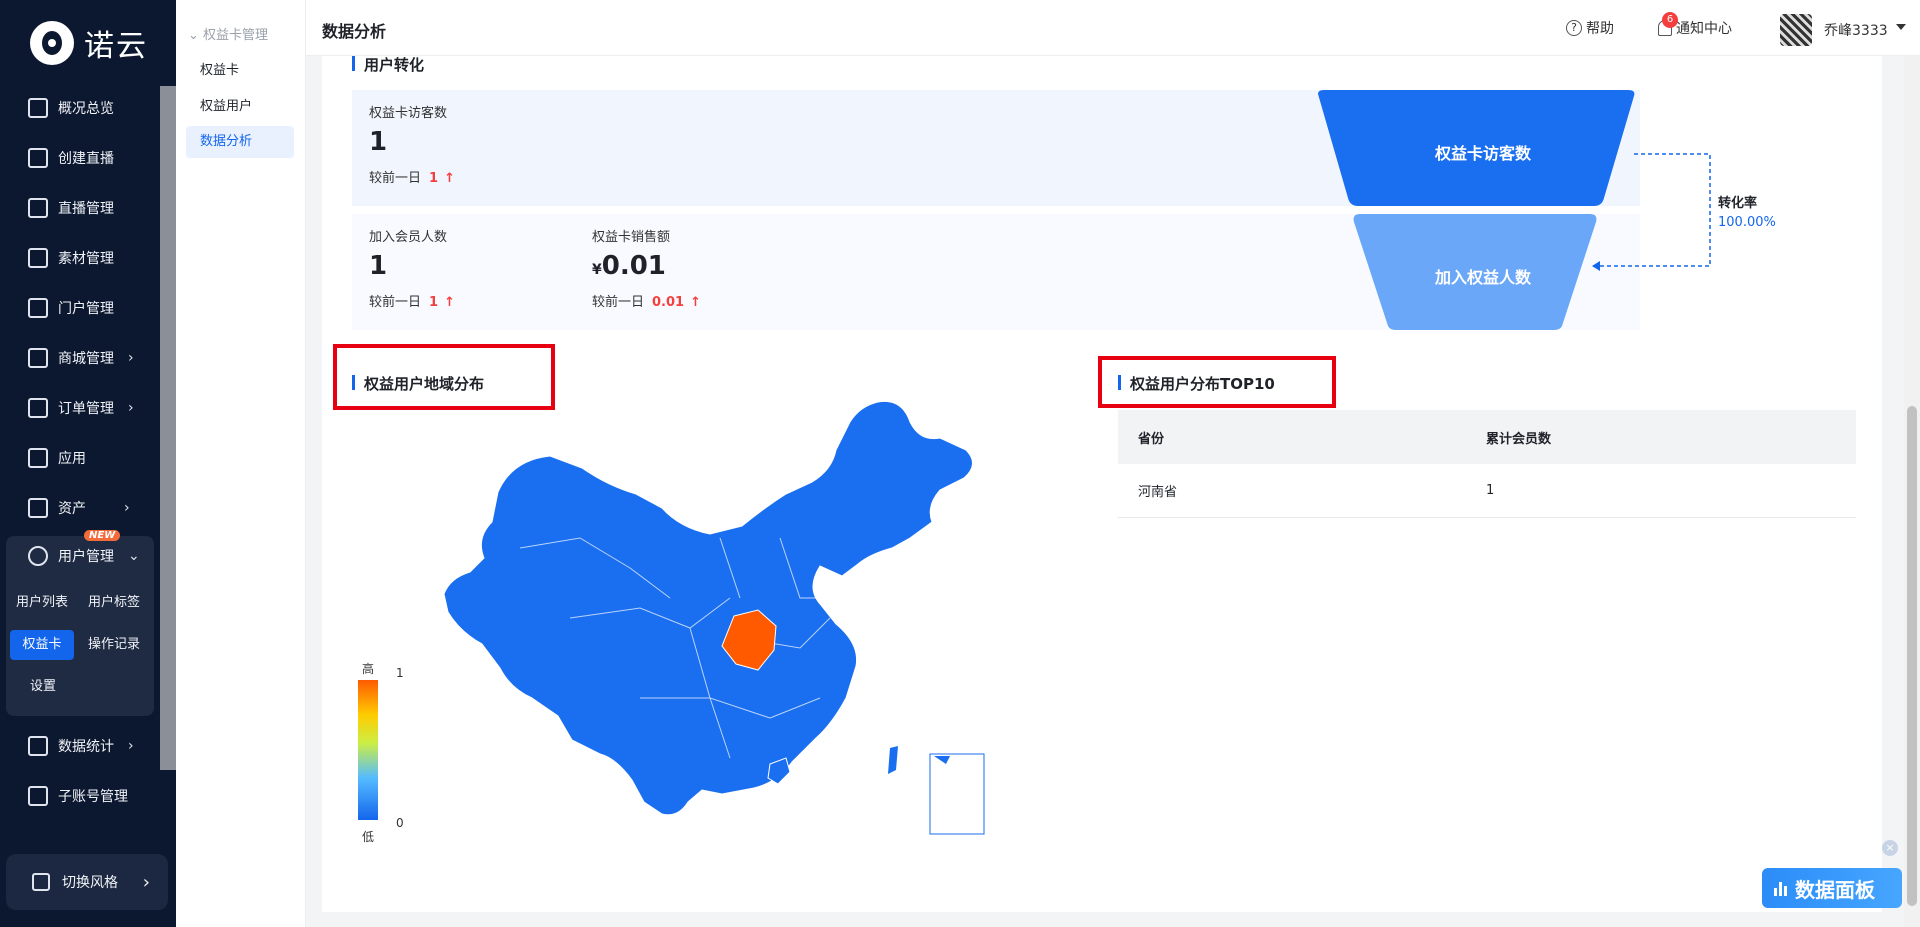 Image resolution: width=1920 pixels, height=927 pixels. What do you see at coordinates (1487, 491) in the screenshot?
I see `table-row: 河南省 1` at bounding box center [1487, 491].